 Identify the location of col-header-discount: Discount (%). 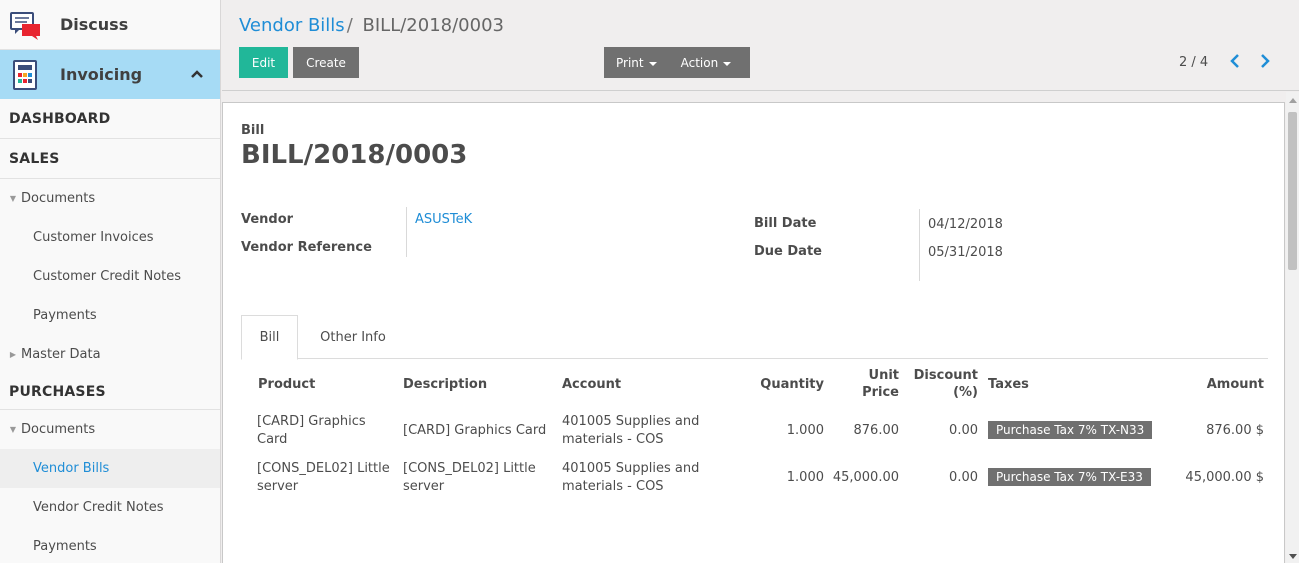
(942, 384).